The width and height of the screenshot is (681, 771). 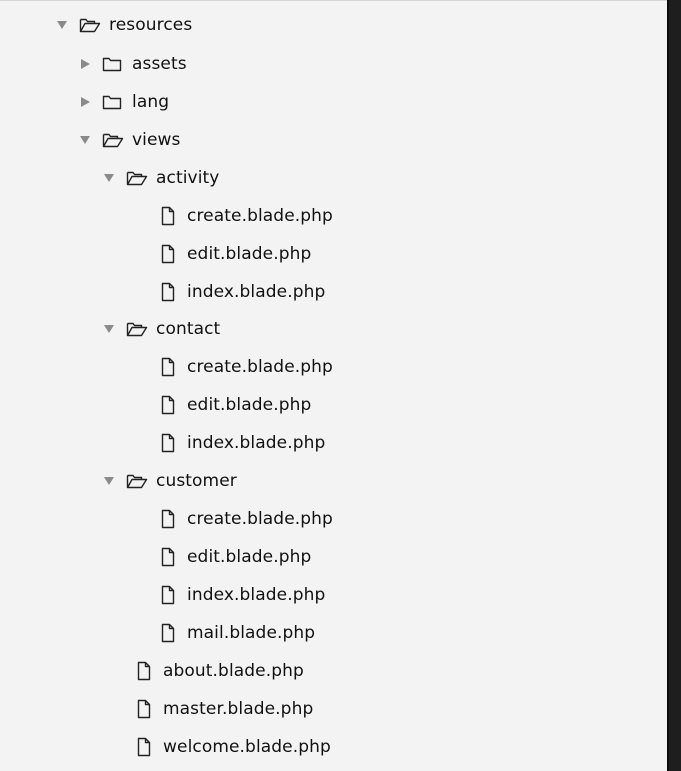 What do you see at coordinates (340, 633) in the screenshot?
I see `tree-file-customer-mail: mail.blade.php` at bounding box center [340, 633].